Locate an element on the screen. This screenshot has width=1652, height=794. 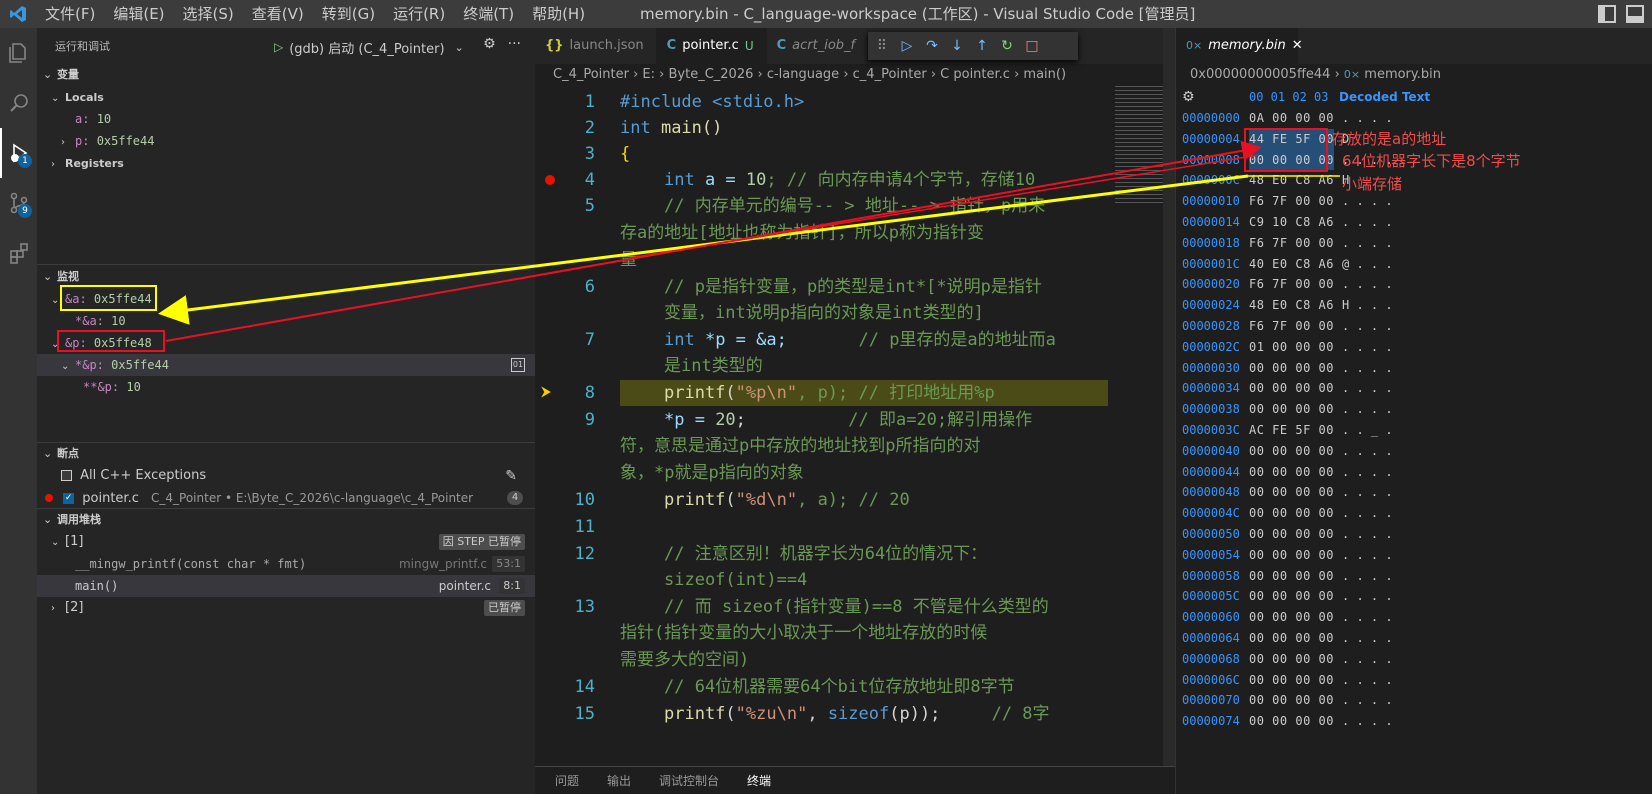
hex-row: 00000068 00 00 00 00 . . . . is located at coordinates (1414, 659).